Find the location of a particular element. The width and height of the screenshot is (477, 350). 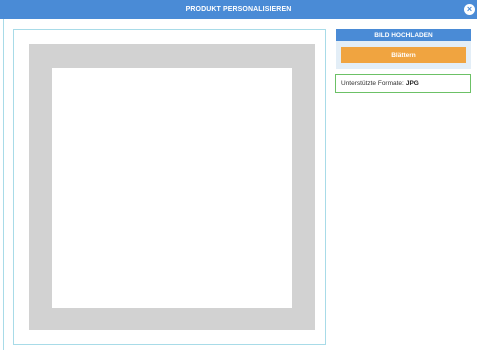

close-icon: × is located at coordinates (469, 9).